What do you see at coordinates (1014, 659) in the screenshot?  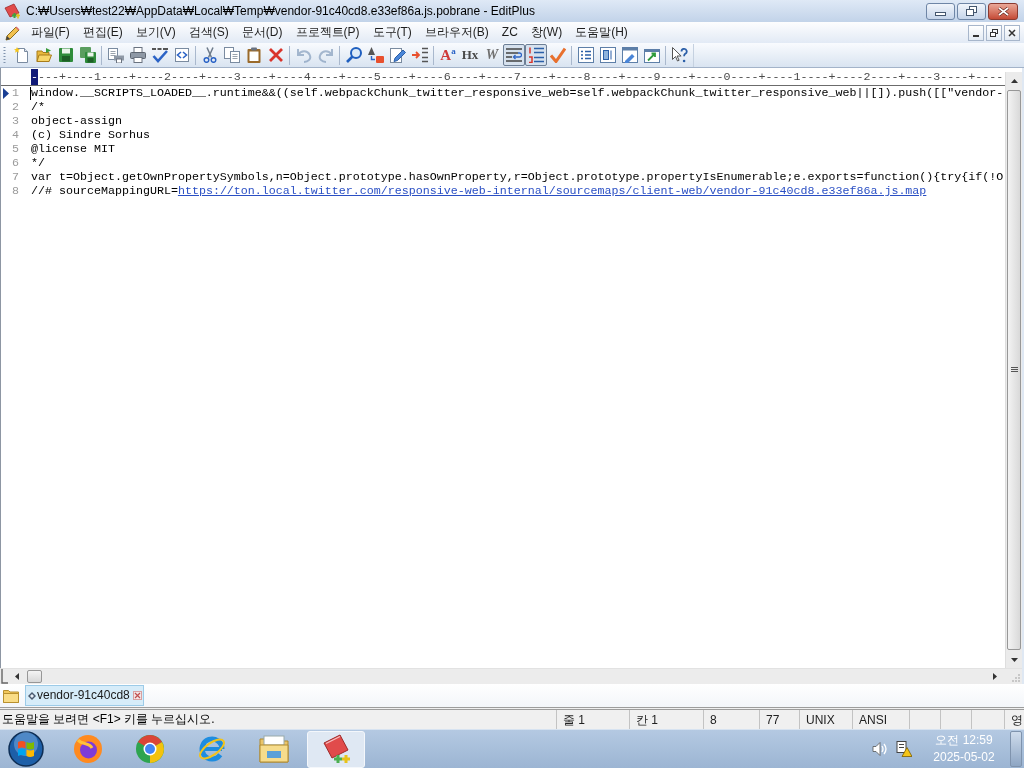 I see `down-arrow-icon` at bounding box center [1014, 659].